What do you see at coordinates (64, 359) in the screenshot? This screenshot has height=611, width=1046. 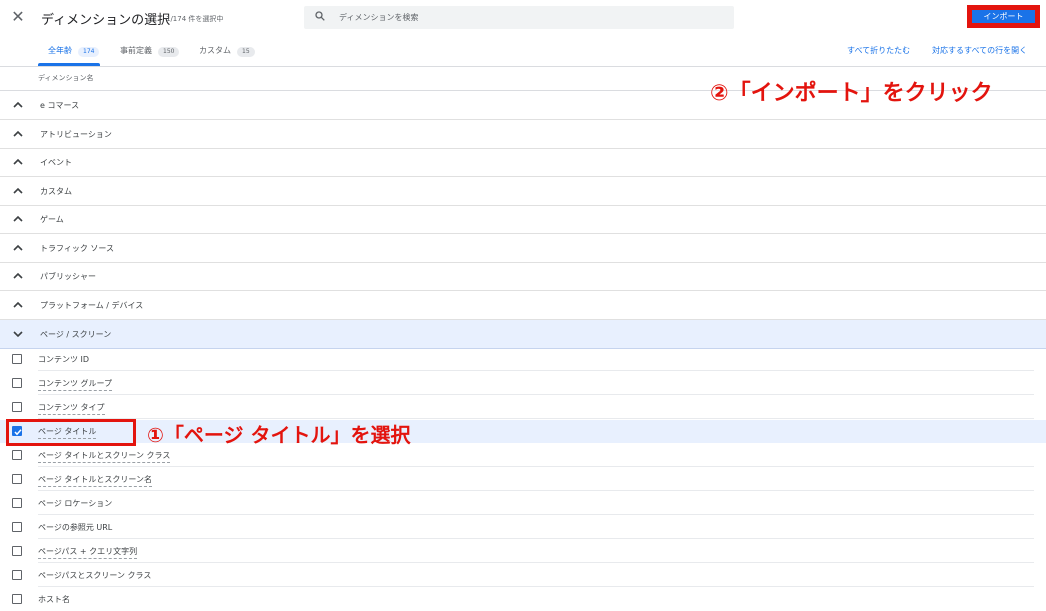 I see `item-label: コンテンツ ID` at bounding box center [64, 359].